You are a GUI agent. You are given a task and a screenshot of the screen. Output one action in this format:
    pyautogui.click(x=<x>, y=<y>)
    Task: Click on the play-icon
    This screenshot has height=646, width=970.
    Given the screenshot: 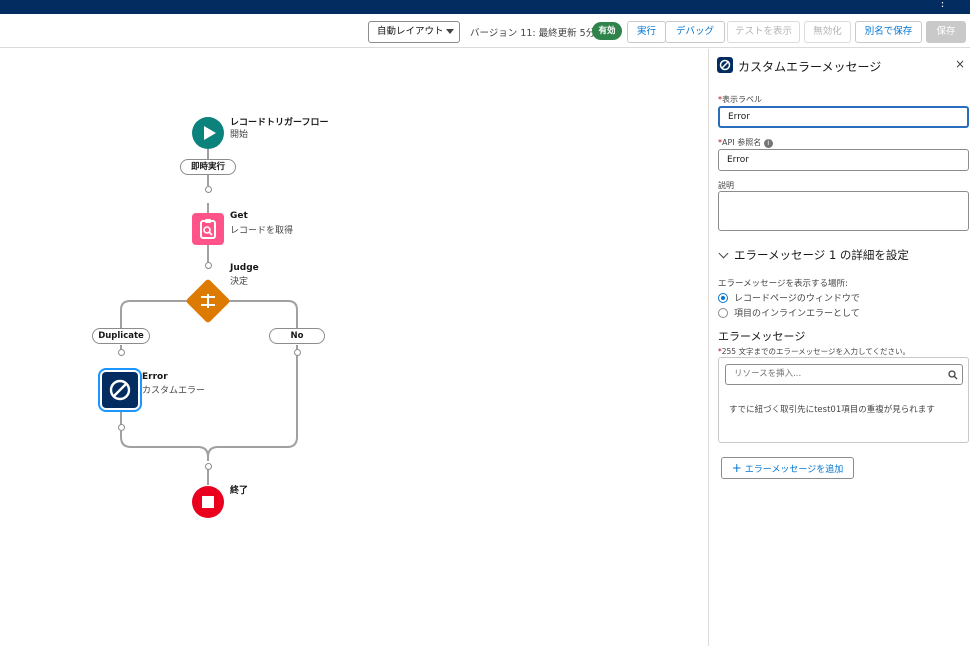 What is the action you would take?
    pyautogui.click(x=210, y=133)
    